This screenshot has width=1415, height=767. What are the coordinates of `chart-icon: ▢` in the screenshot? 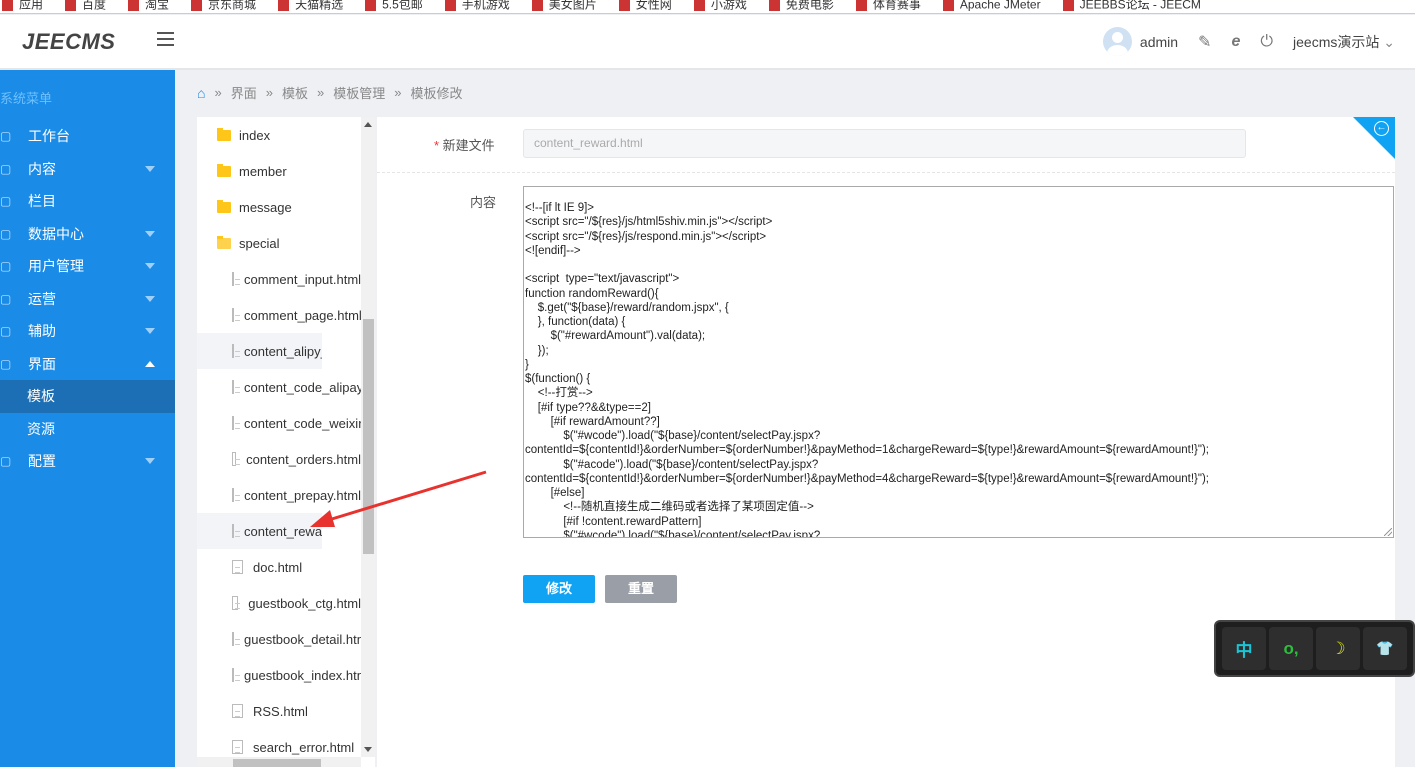 It's located at (6, 233).